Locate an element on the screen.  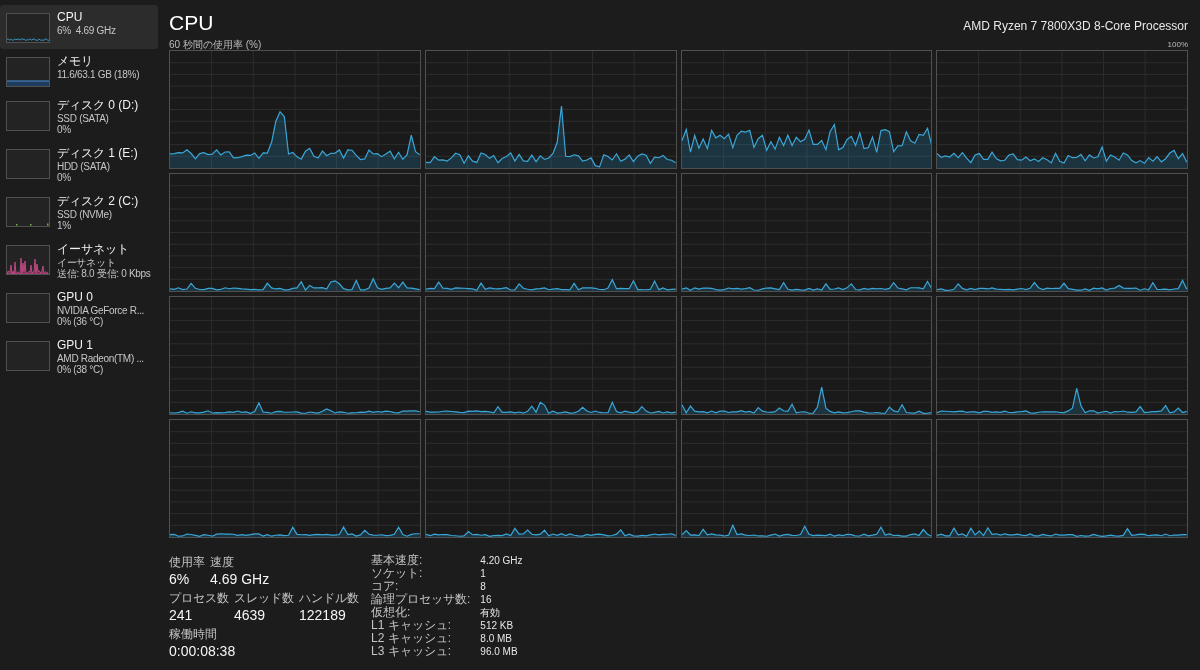
stat-label: プロセス数 is located at coordinates (199, 598).